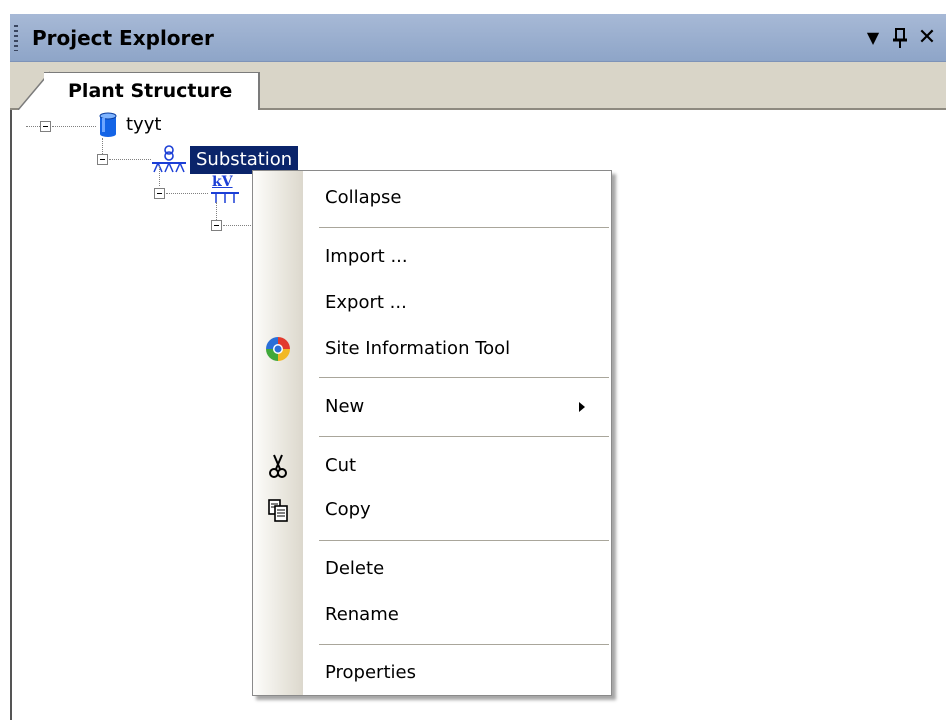  I want to click on menu-item-label: Copy, so click(348, 509).